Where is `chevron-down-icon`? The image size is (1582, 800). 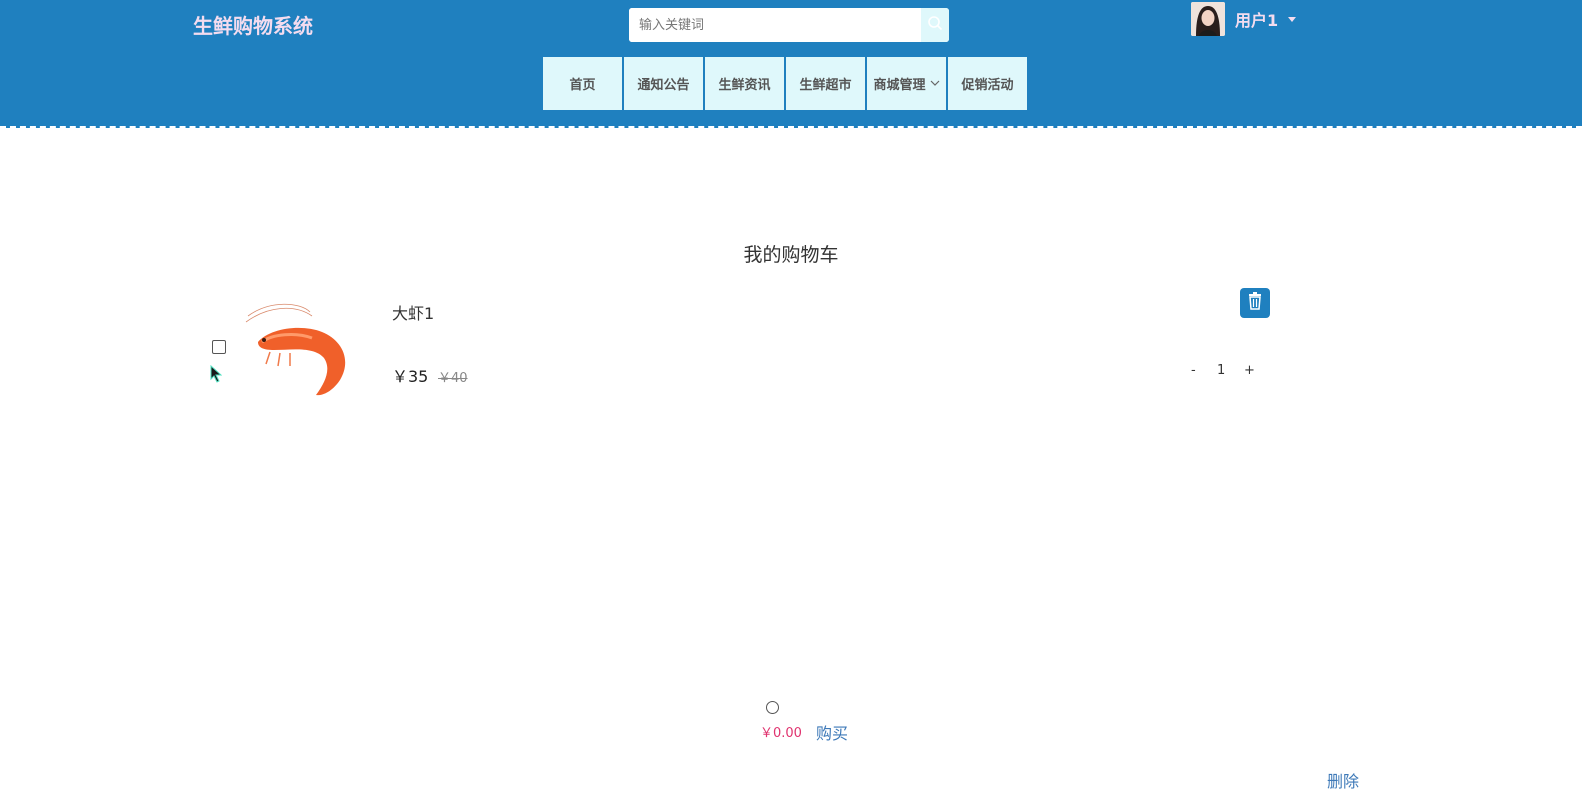 chevron-down-icon is located at coordinates (935, 83).